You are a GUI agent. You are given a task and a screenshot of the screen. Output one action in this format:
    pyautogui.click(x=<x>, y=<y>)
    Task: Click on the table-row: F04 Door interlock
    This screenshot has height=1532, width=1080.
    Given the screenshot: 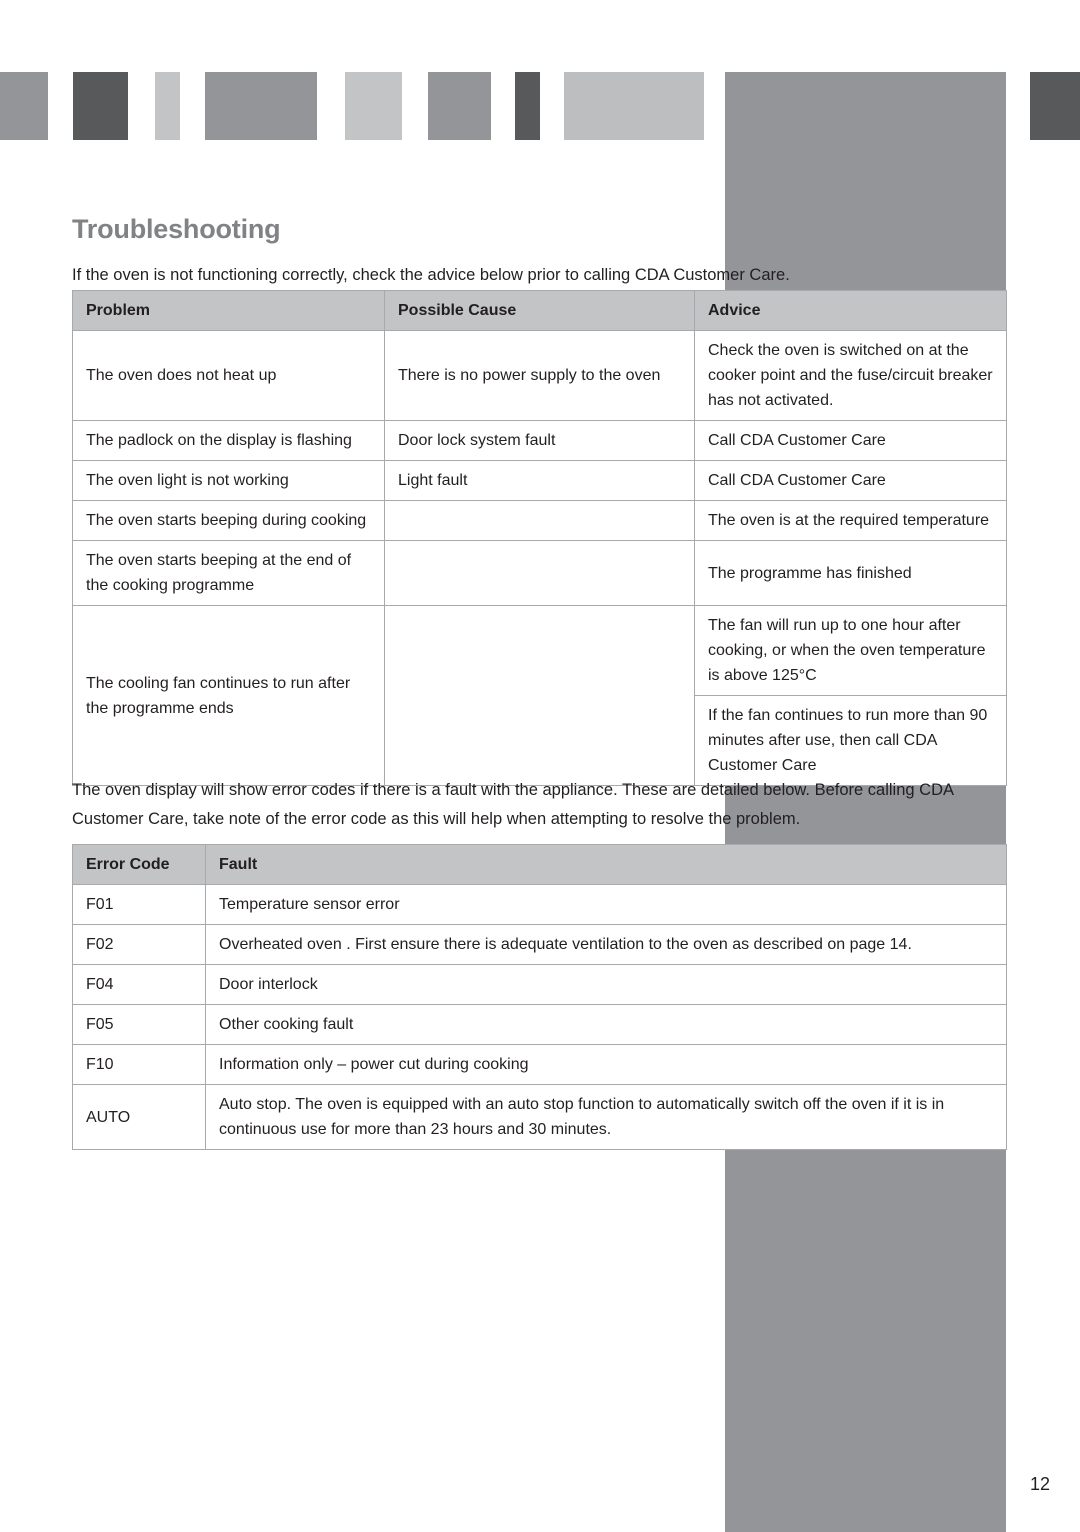 What is the action you would take?
    pyautogui.click(x=539, y=984)
    